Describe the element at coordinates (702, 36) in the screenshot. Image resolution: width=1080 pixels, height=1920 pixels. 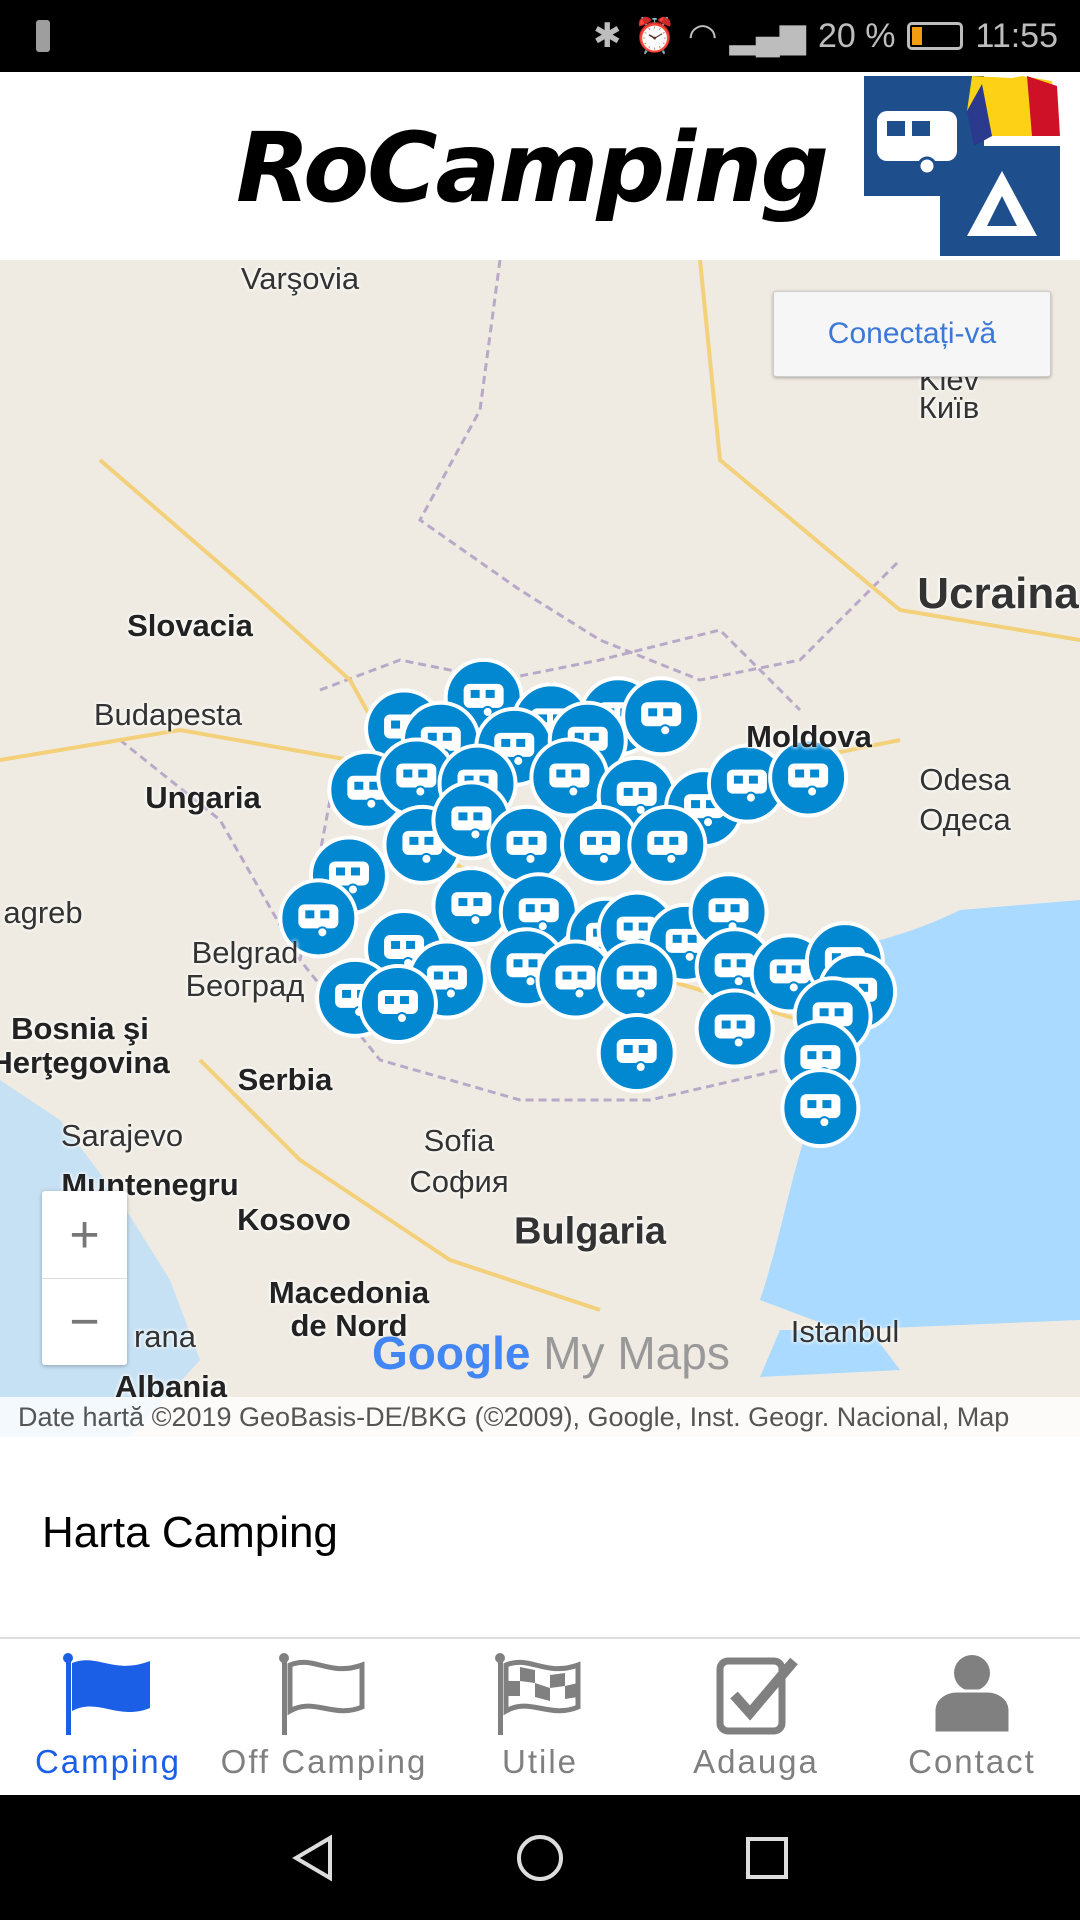
I see `wifi-icon: ◠` at that location.